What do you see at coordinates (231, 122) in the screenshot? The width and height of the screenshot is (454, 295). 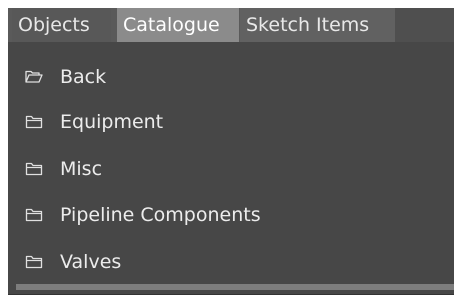 I see `list-item-equipment: Equipment` at bounding box center [231, 122].